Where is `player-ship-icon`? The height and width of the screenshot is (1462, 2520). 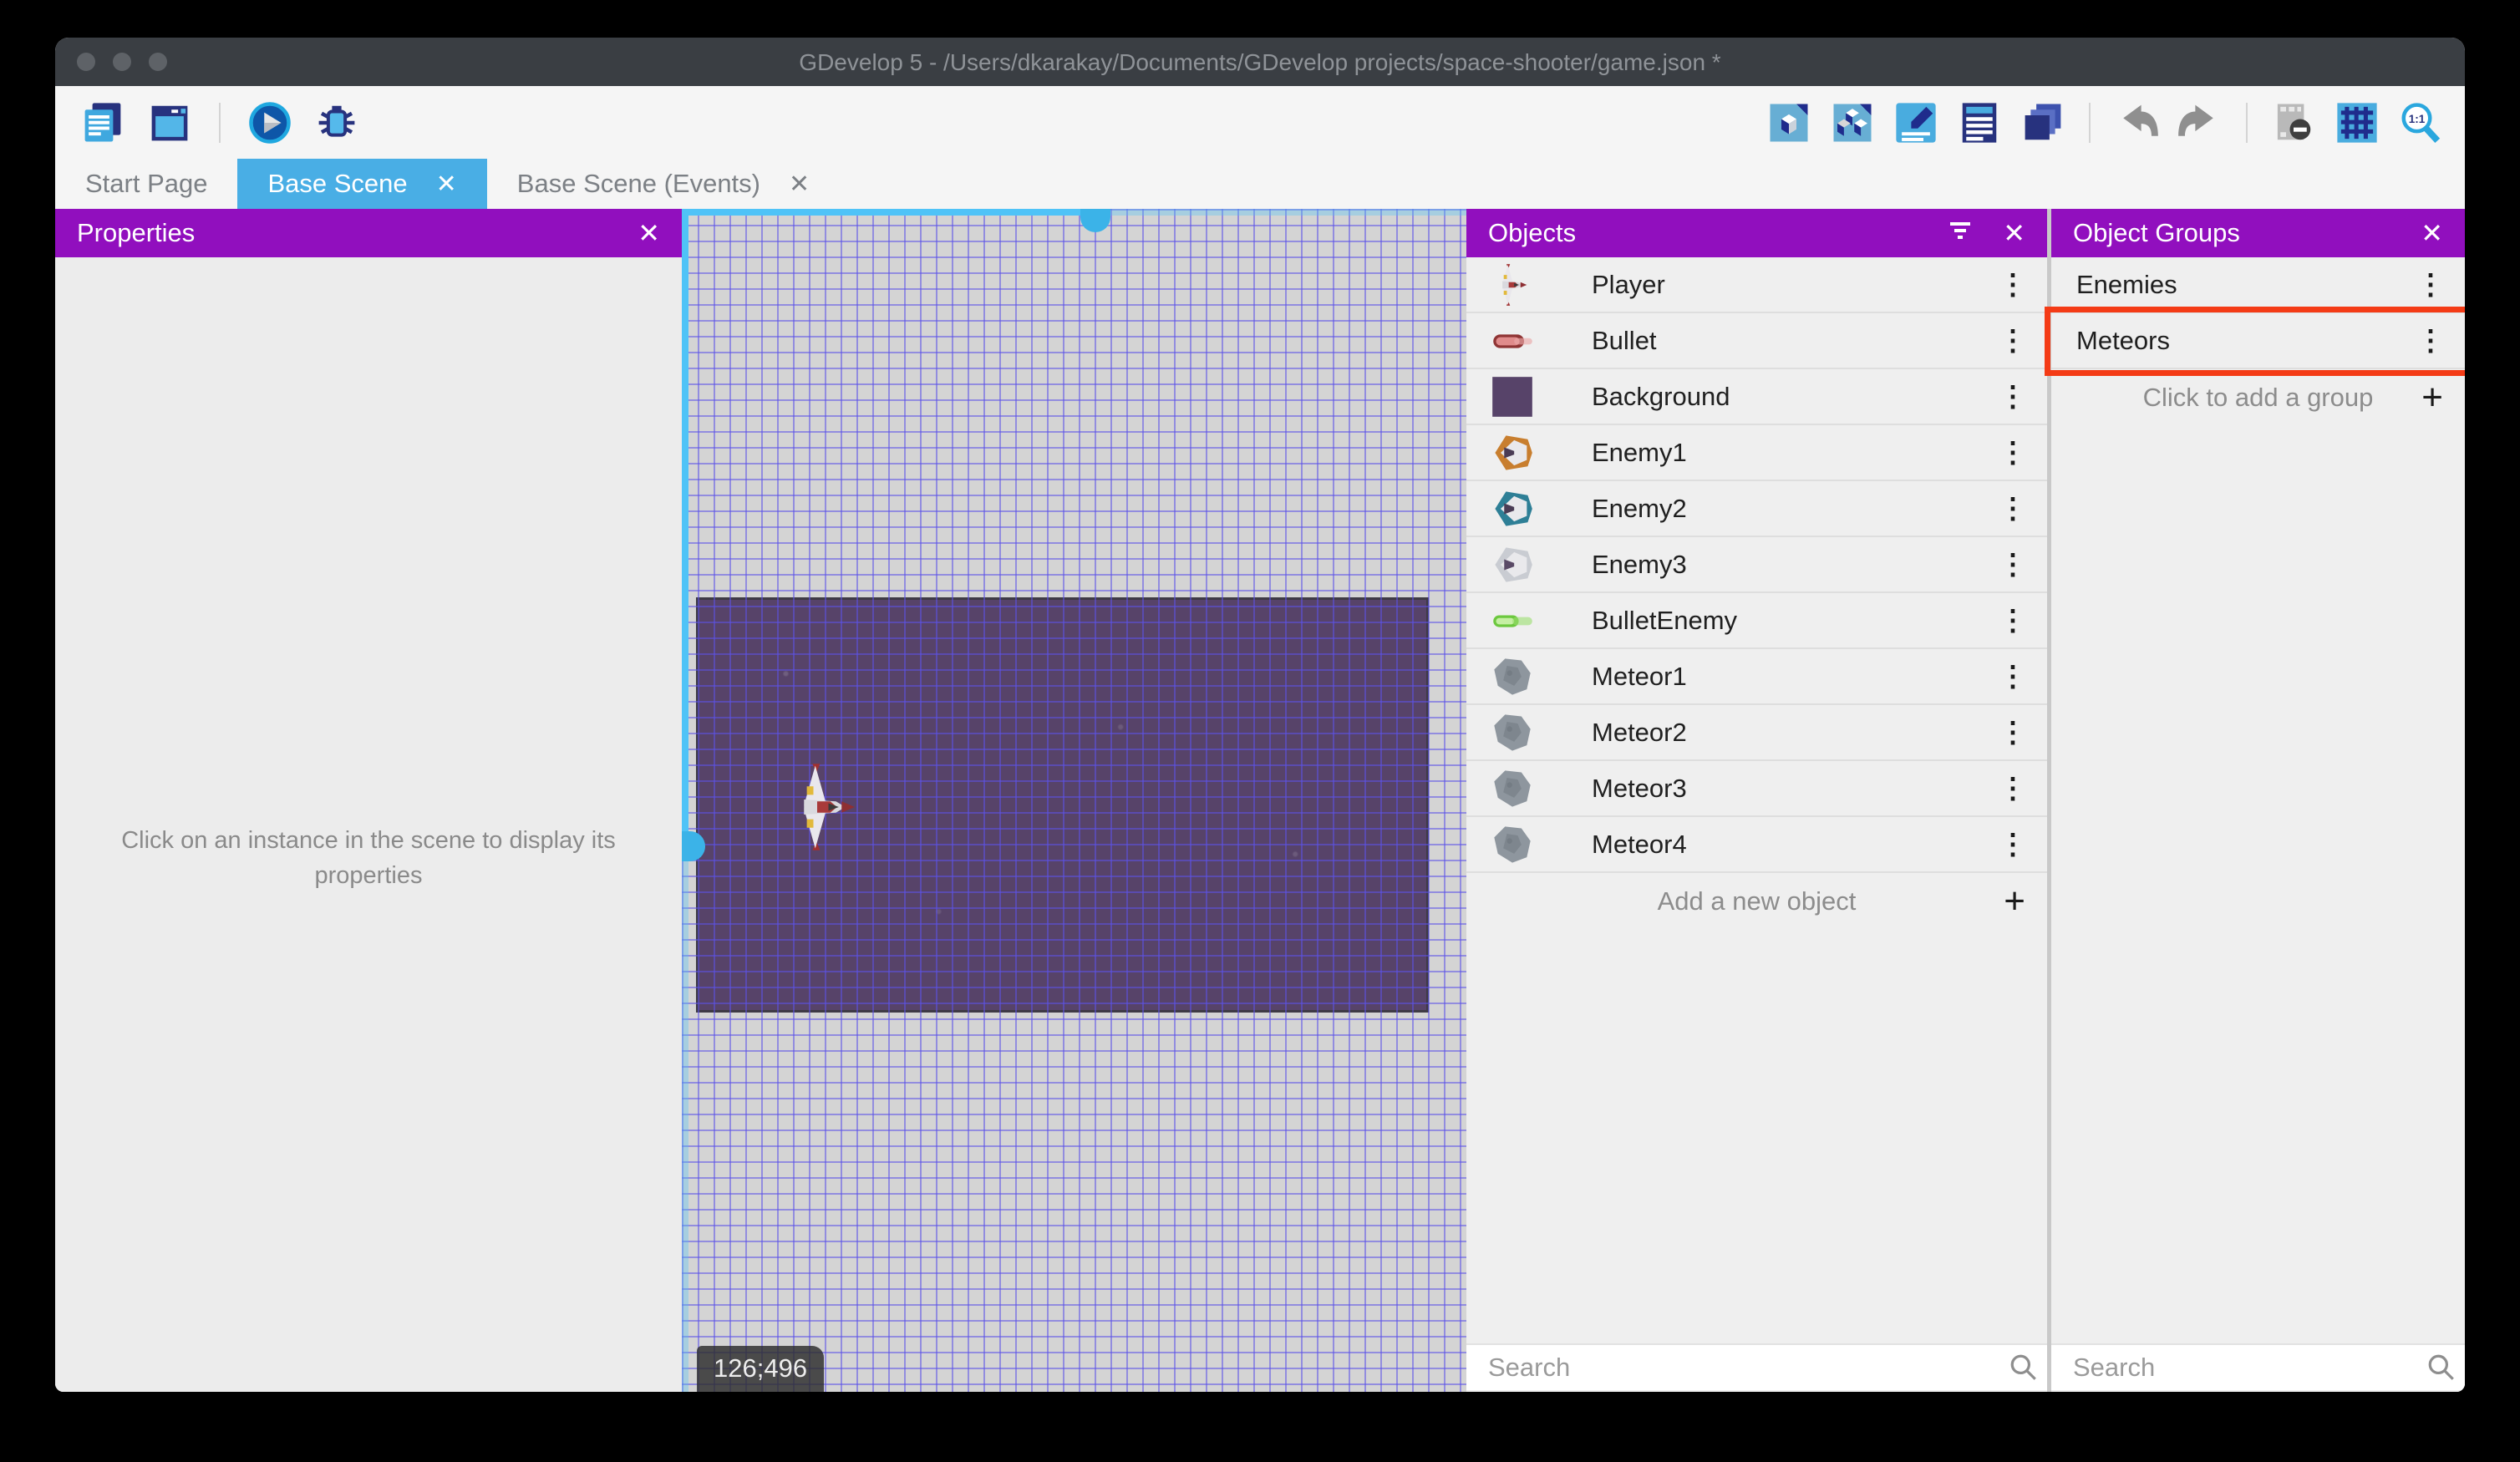 player-ship-icon is located at coordinates (1512, 284).